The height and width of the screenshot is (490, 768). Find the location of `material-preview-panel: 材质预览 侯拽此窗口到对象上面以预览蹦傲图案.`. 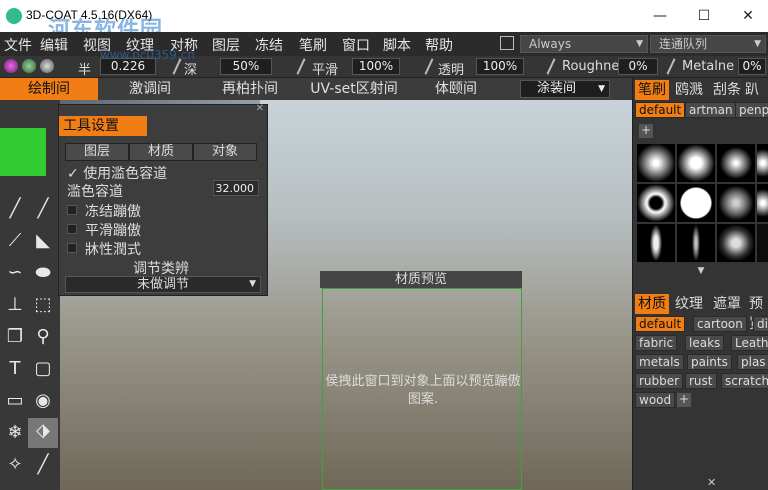

material-preview-panel: 材质预览 侯拽此窗口到对象上面以预览蹦傲图案. is located at coordinates (421, 380).